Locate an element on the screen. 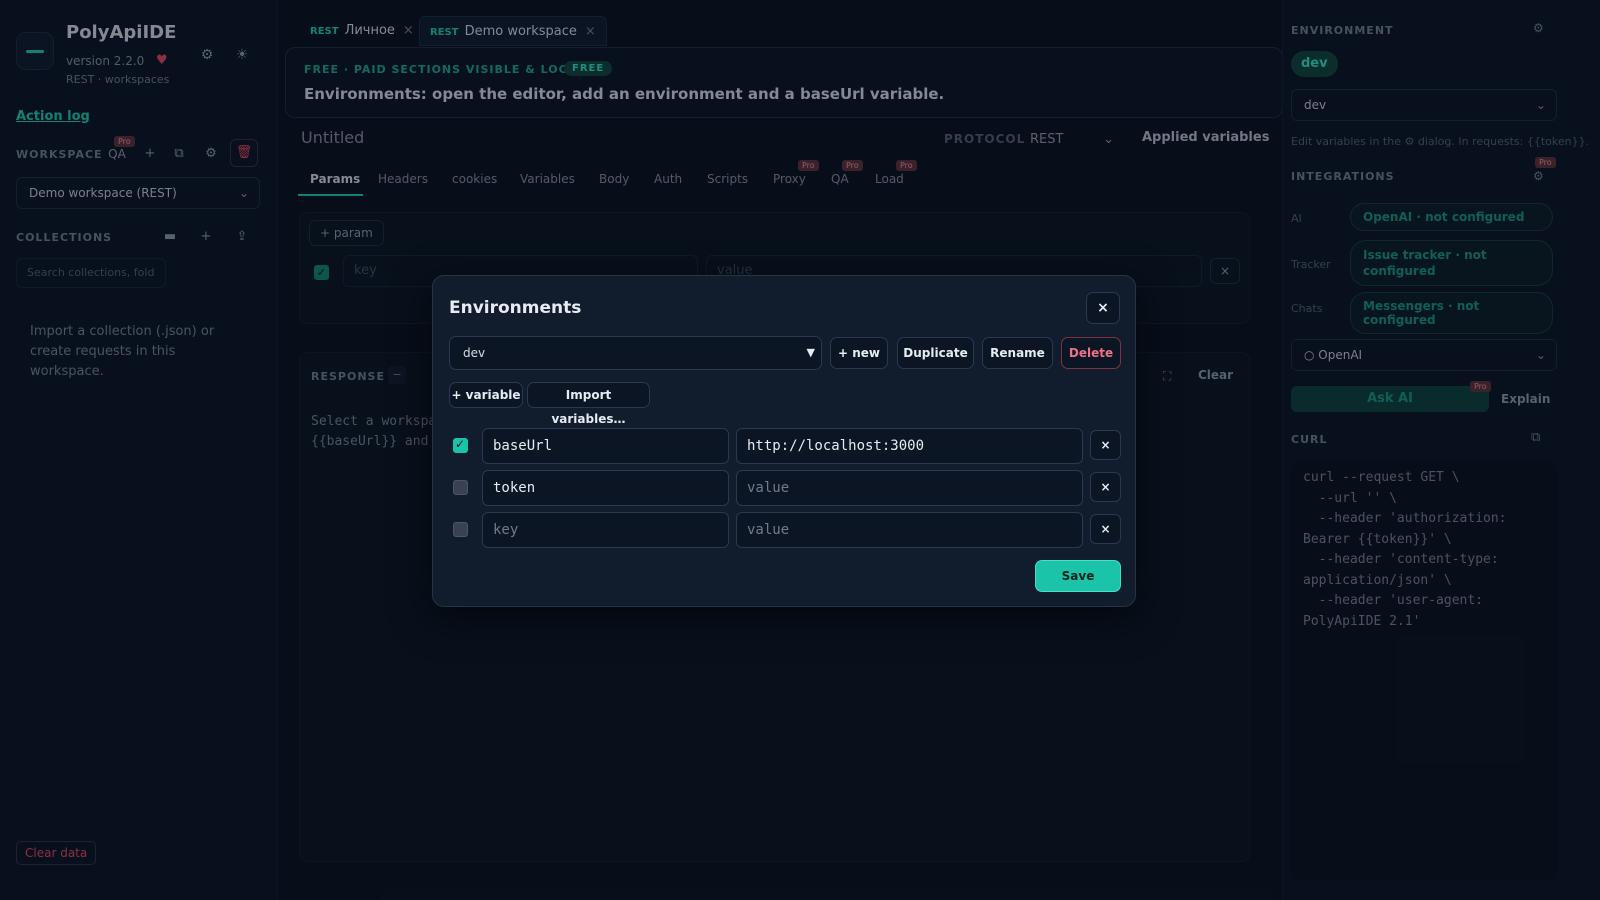 The width and height of the screenshot is (1600, 900). add-variable-button: + variable is located at coordinates (486, 395).